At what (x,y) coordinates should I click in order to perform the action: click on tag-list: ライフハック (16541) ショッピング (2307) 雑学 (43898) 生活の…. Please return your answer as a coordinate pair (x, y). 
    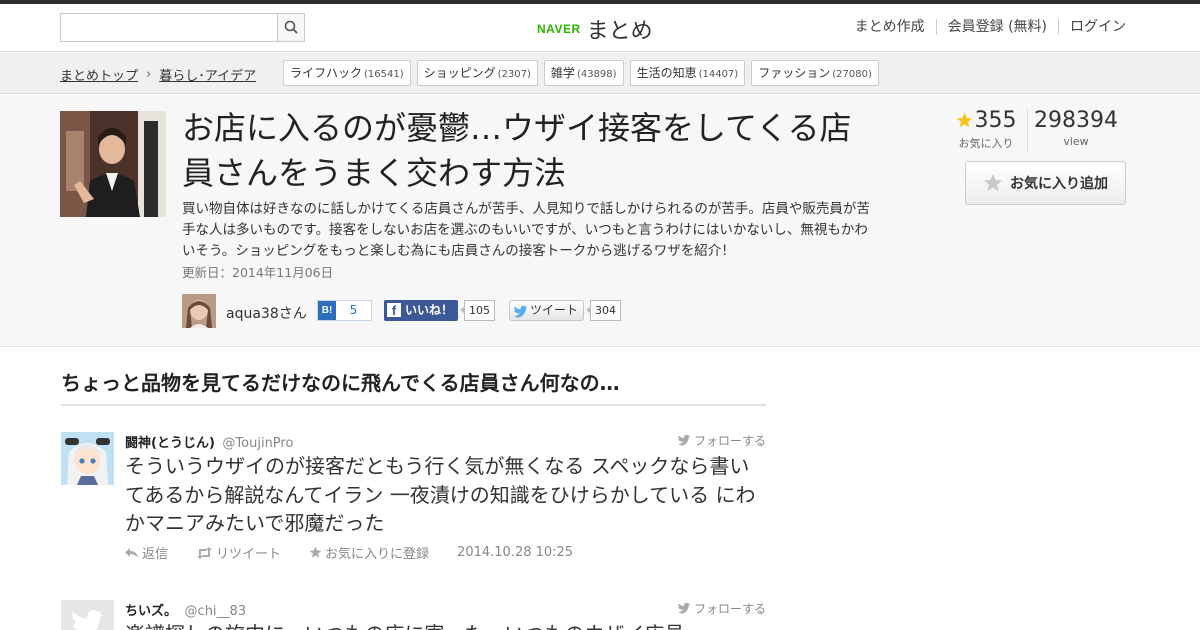
    Looking at the image, I should click on (584, 73).